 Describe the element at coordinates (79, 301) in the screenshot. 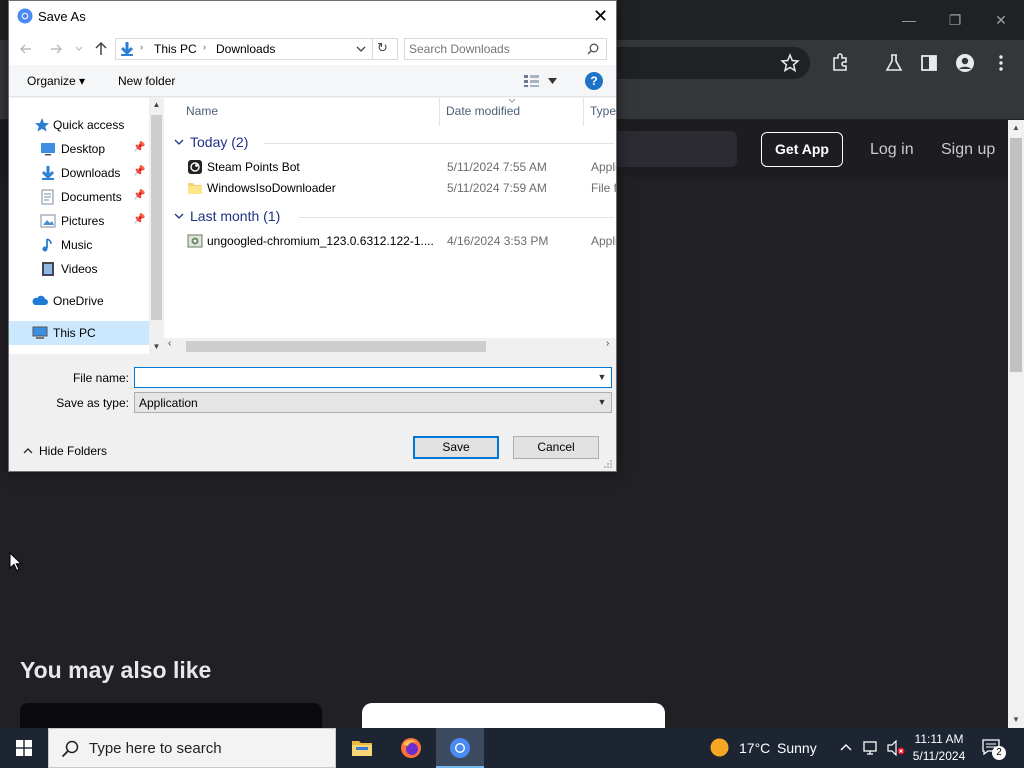

I see `nav-onedrive: OneDrive` at that location.